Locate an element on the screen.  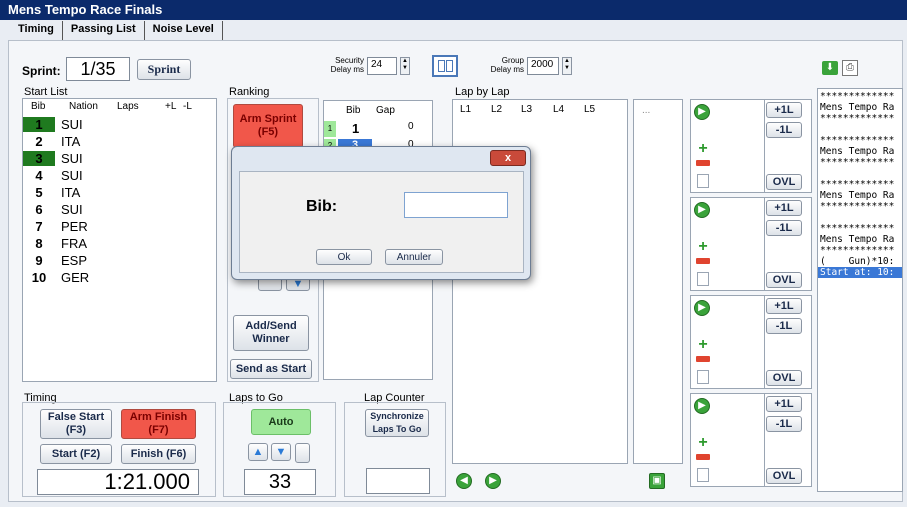
close-icon: x is located at coordinates (508, 158).